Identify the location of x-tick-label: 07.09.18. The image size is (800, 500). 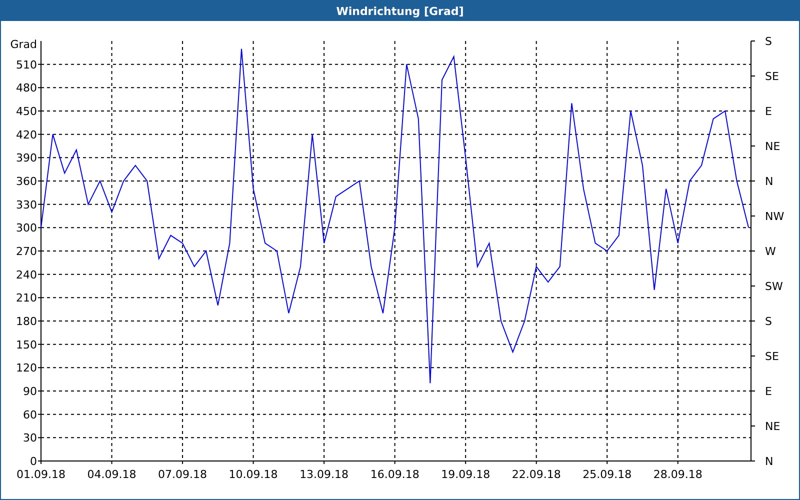
(183, 474).